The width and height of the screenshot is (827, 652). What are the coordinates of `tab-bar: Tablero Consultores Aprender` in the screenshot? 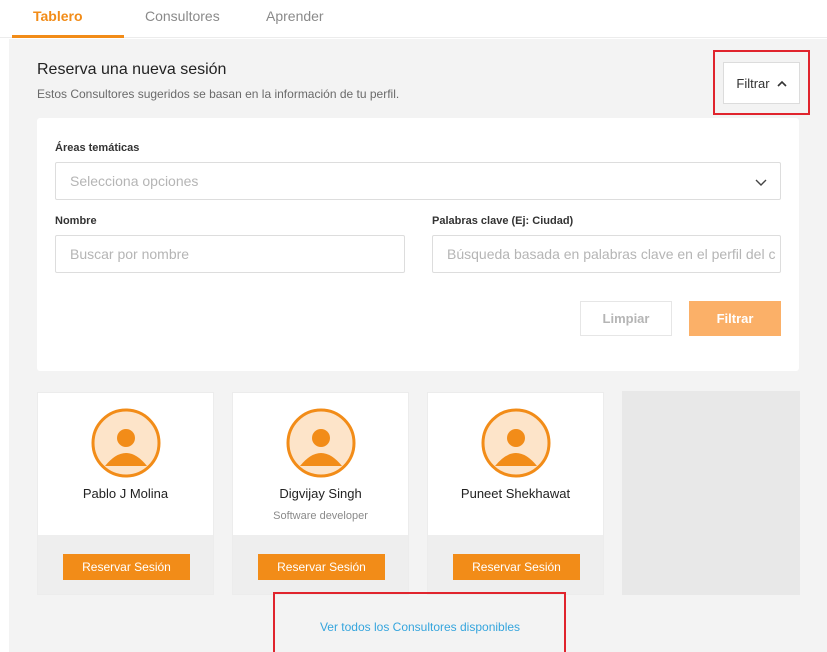 It's located at (413, 19).